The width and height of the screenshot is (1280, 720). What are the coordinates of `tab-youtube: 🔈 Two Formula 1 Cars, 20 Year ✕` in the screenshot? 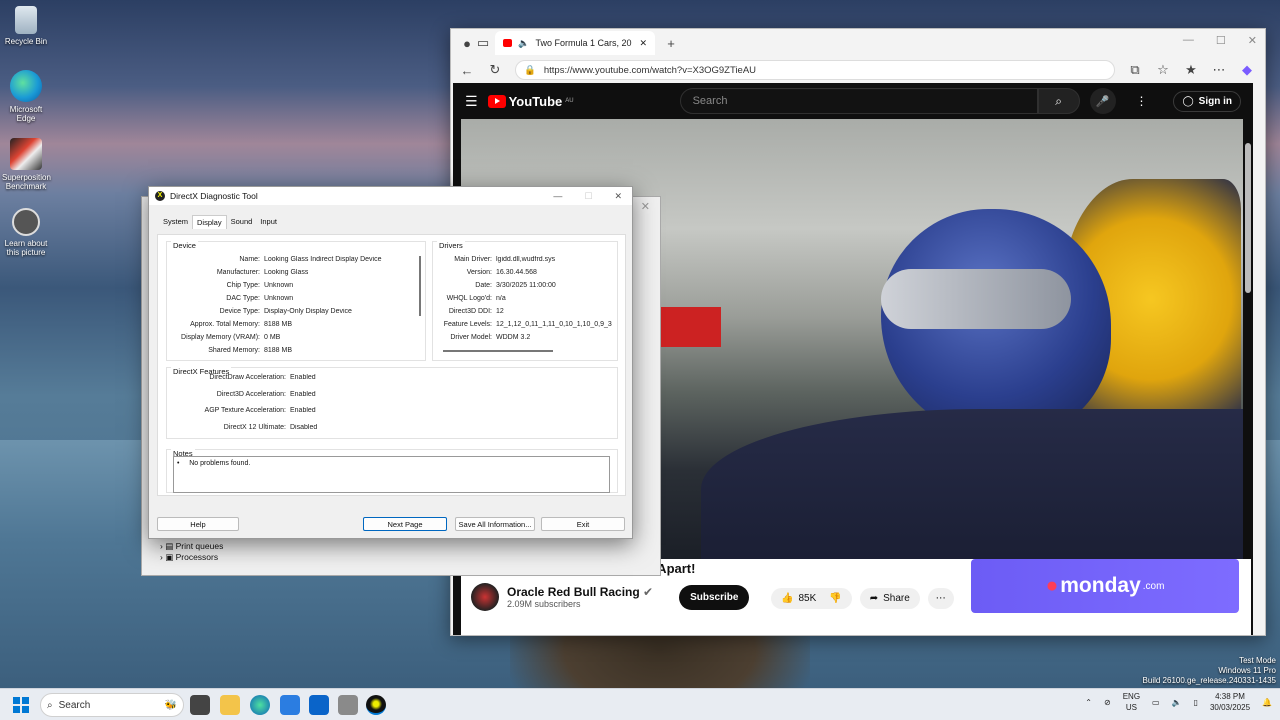 It's located at (575, 43).